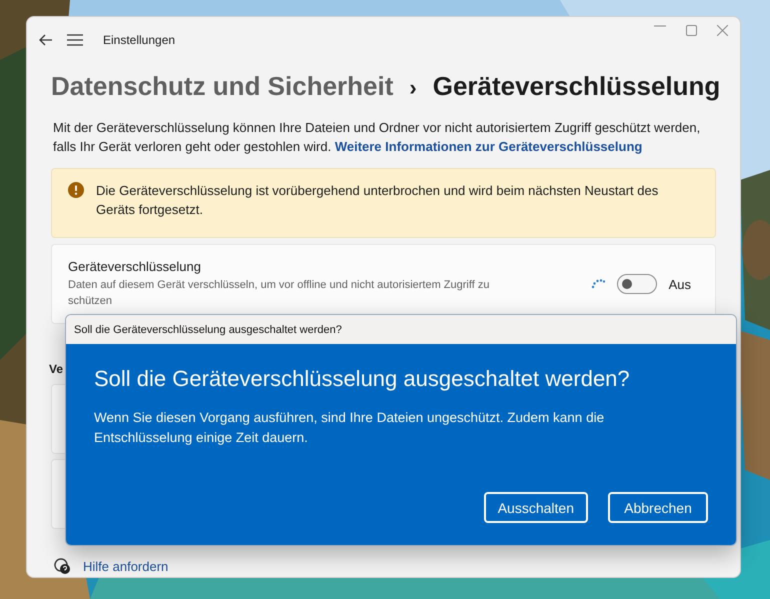  I want to click on description-text: Mit der Geräteverschlüsselung können Ihre Dateien und Ordner vor nicht autorisiertem Zugriff geschützt werden, falls Ihr Gerät verloren geht oder gestohlen wird. Weitere Informationen zur Geräteverschlüsselung, so click(377, 137).